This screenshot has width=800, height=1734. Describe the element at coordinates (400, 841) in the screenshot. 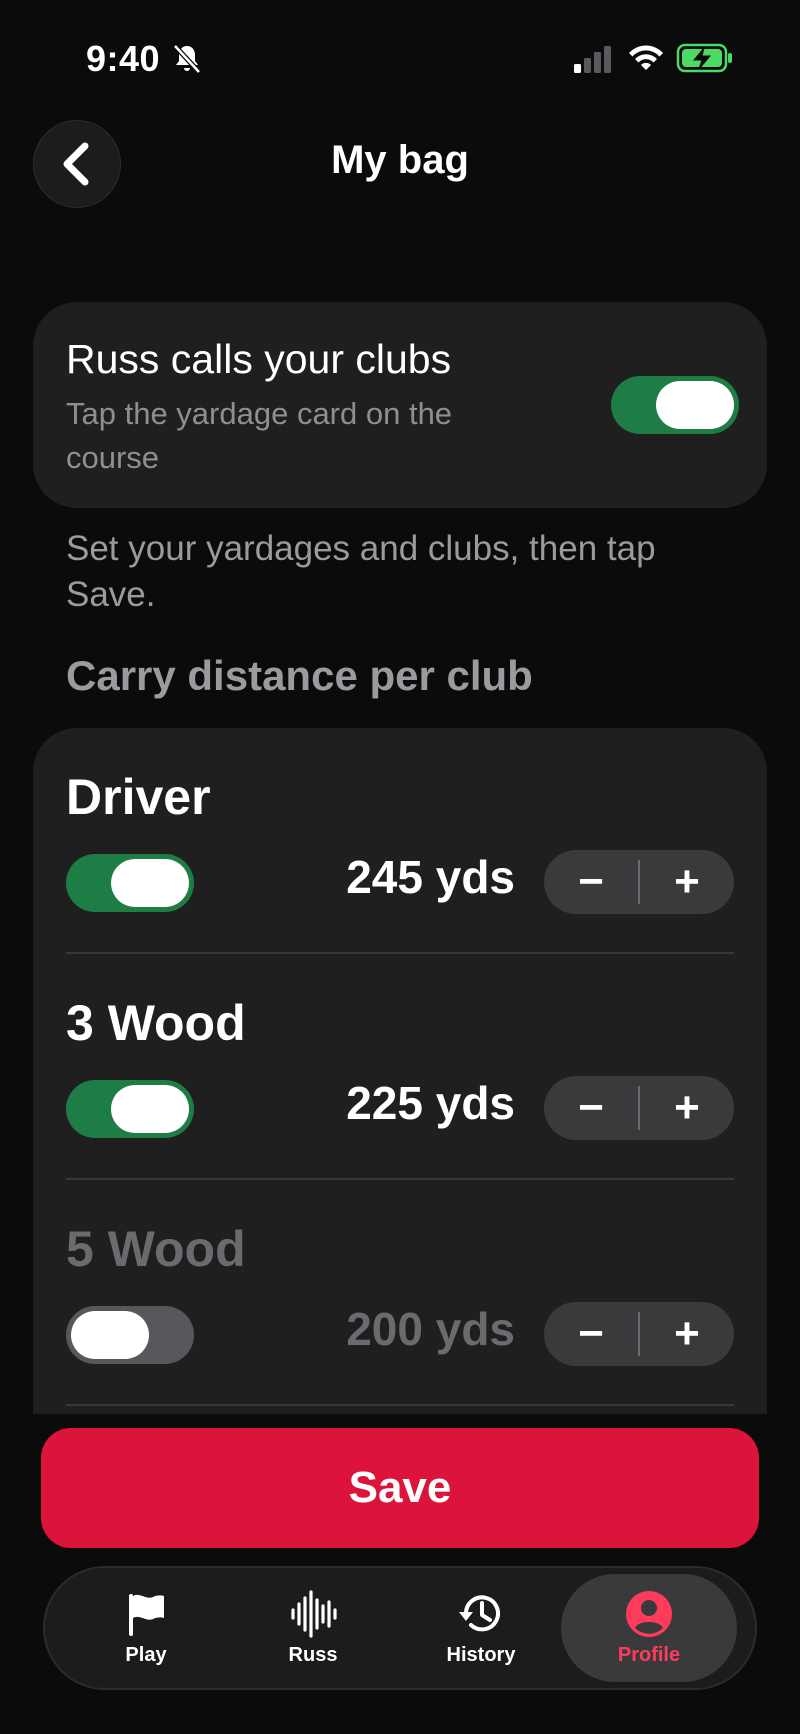

I see `club-row-driver: Driver 245 yds − +` at that location.